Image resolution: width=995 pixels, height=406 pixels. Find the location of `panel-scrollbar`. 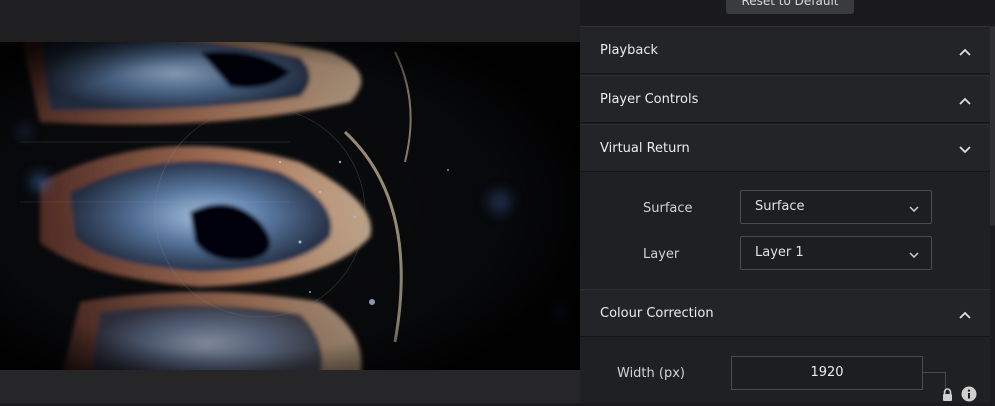

panel-scrollbar is located at coordinates (992, 126).